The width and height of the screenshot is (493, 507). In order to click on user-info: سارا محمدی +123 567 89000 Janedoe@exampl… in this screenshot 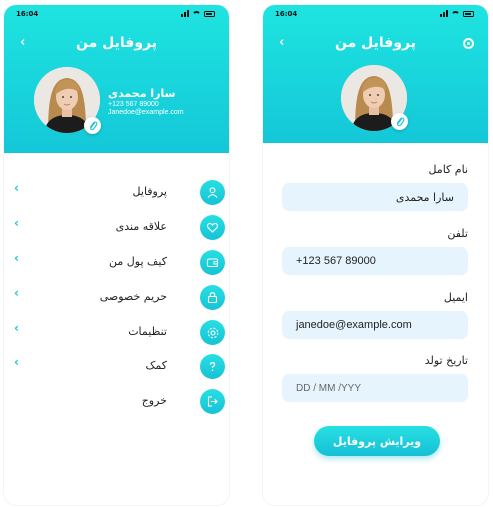, I will do `click(146, 101)`.